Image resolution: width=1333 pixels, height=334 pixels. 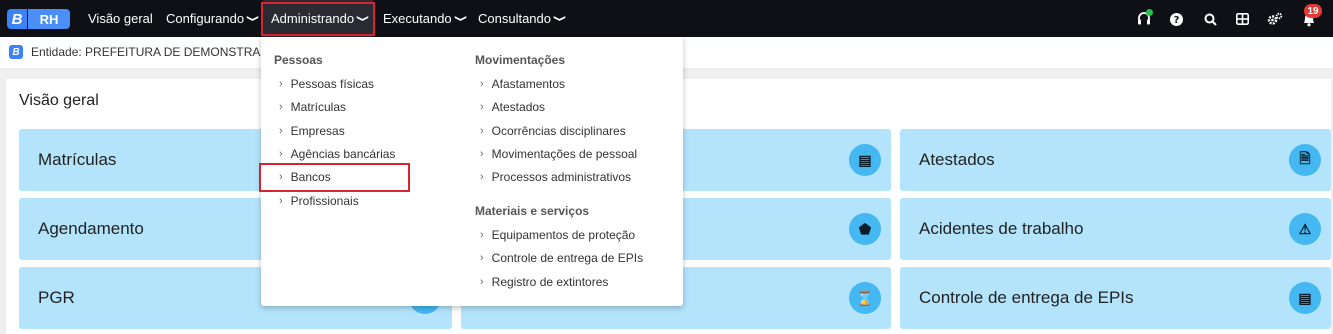 I want to click on menu-heading-movimentacoes: Movimentações, so click(x=520, y=60).